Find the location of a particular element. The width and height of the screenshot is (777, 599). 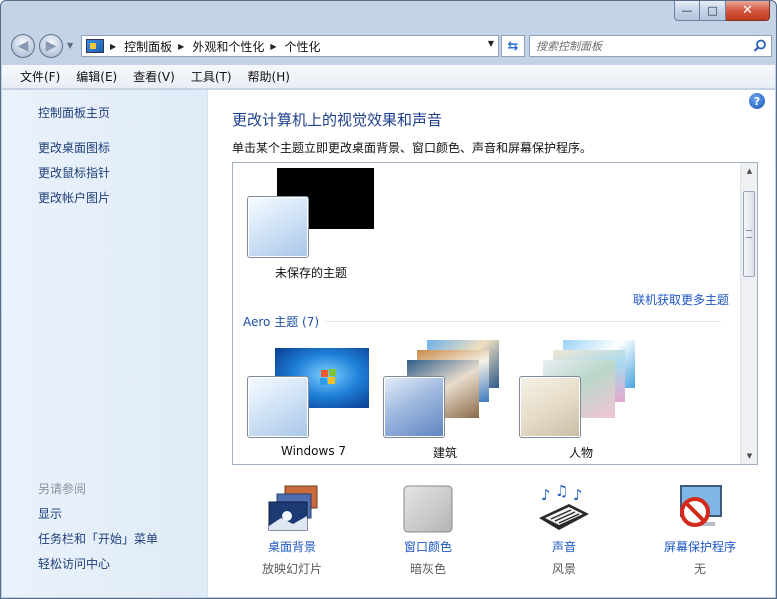

back-button: ◀ is located at coordinates (23, 46).